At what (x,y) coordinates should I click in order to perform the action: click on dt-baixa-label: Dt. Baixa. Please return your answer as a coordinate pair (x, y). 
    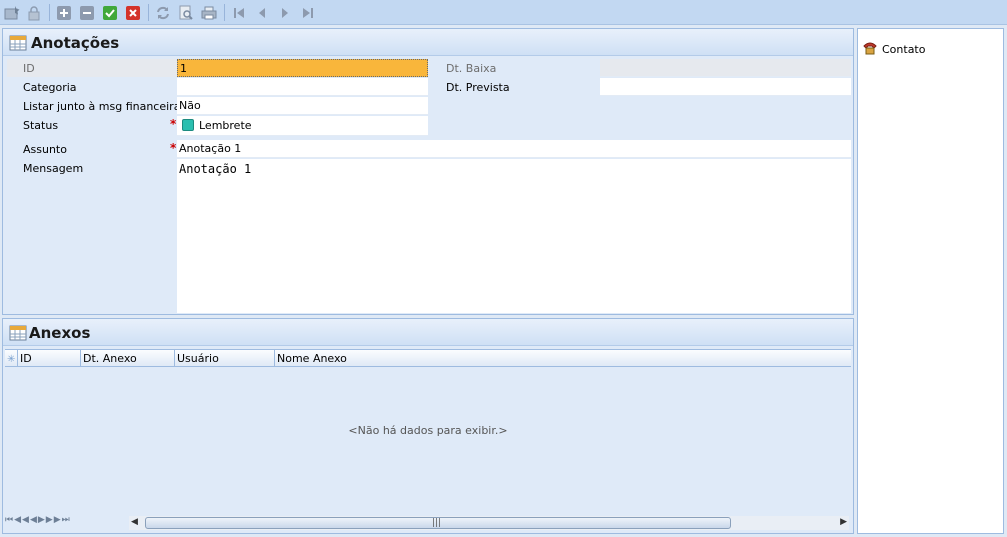
    Looking at the image, I should click on (471, 68).